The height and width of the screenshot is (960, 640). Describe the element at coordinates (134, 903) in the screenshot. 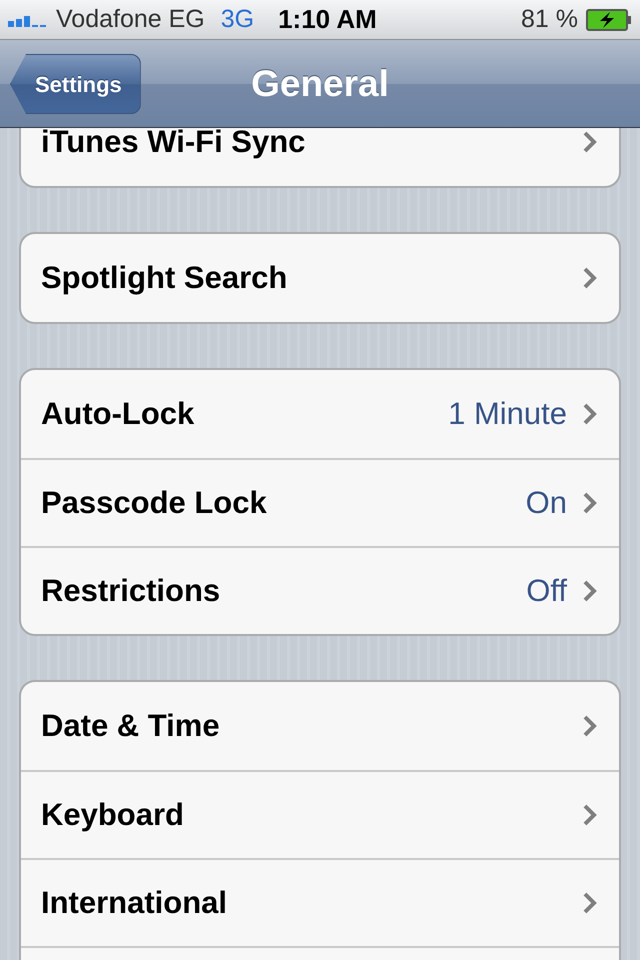

I see `row-label: International` at that location.